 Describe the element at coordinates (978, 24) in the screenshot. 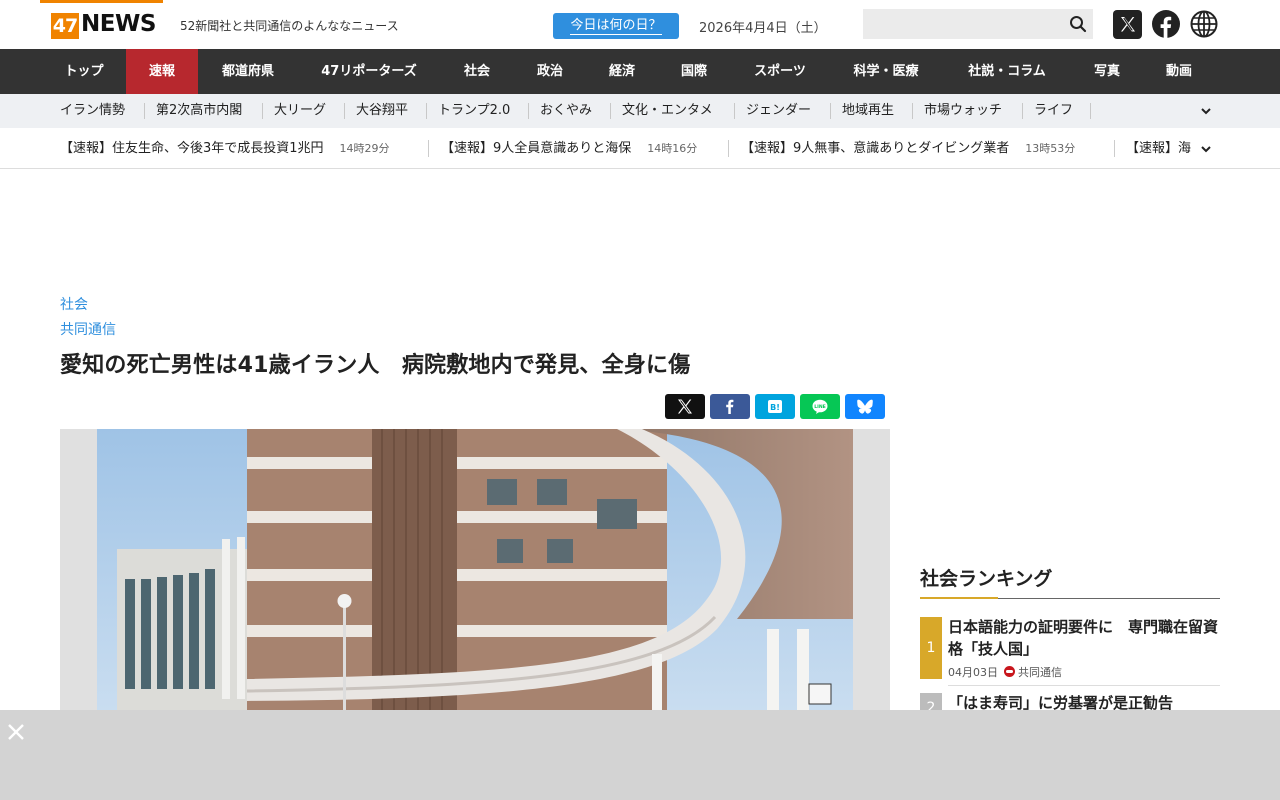

I see `search-input` at that location.